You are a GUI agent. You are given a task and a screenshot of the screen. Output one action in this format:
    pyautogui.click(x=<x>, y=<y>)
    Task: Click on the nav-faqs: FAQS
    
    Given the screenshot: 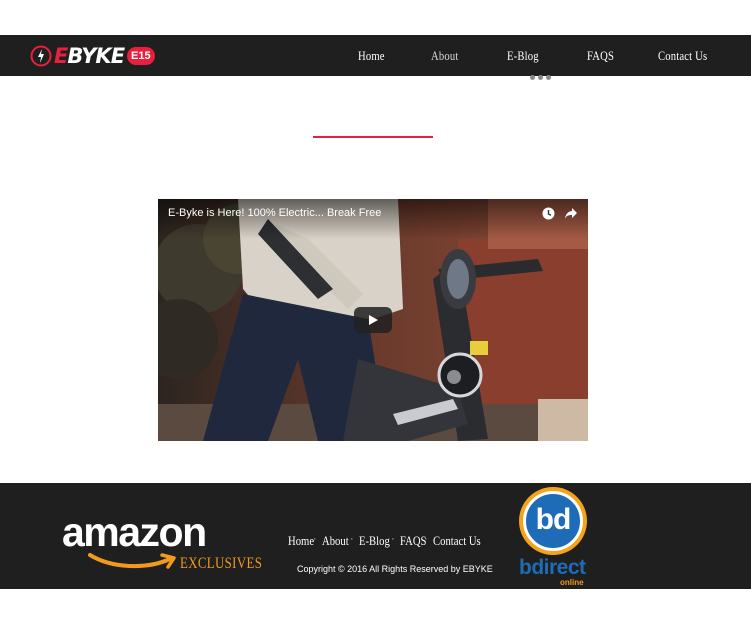 What is the action you would take?
    pyautogui.click(x=600, y=55)
    